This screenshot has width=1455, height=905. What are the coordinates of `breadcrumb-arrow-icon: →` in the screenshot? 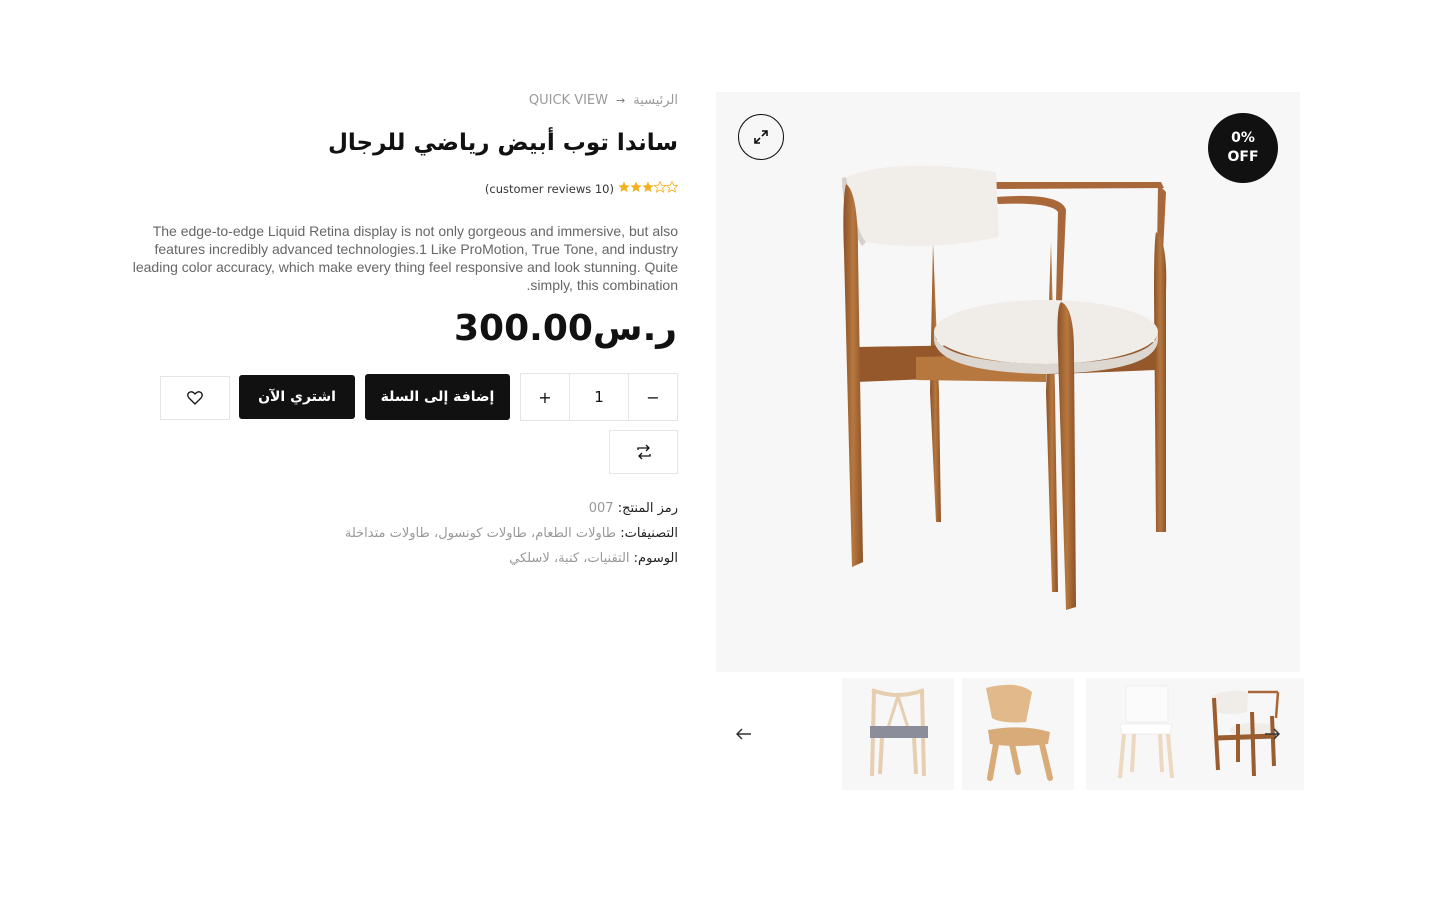 It's located at (621, 100).